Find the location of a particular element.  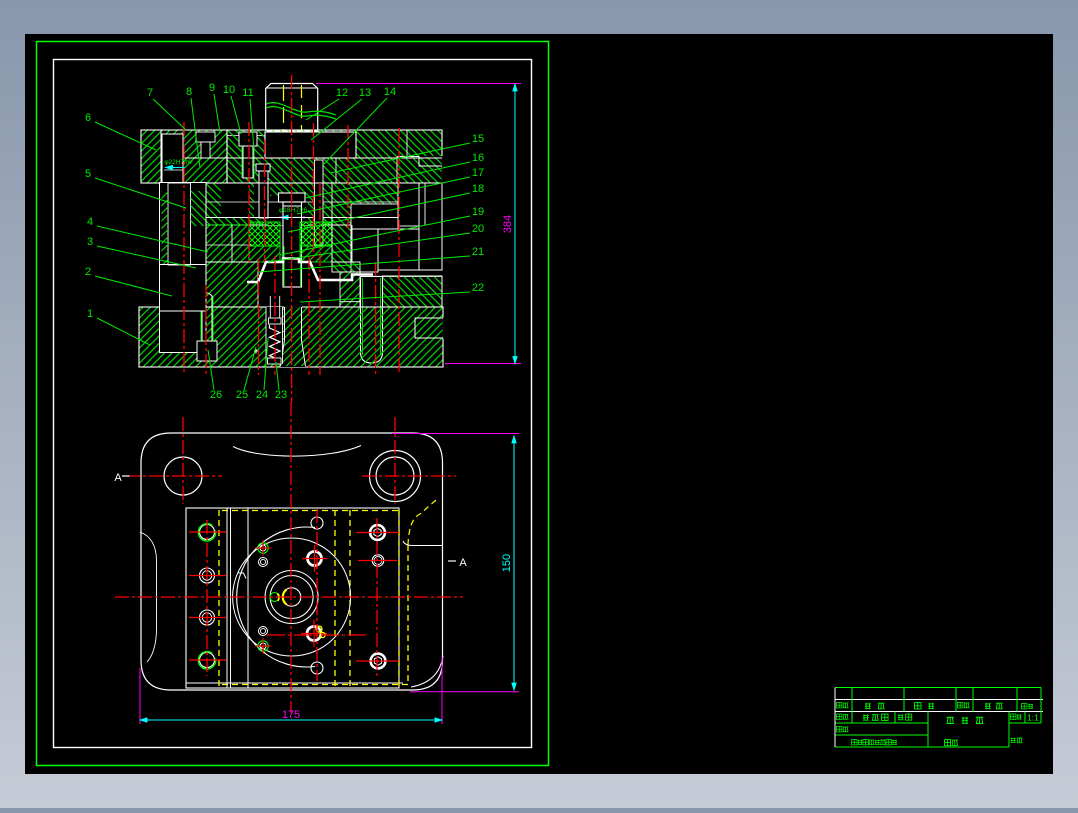

svg-text: 7 is located at coordinates (150, 93).